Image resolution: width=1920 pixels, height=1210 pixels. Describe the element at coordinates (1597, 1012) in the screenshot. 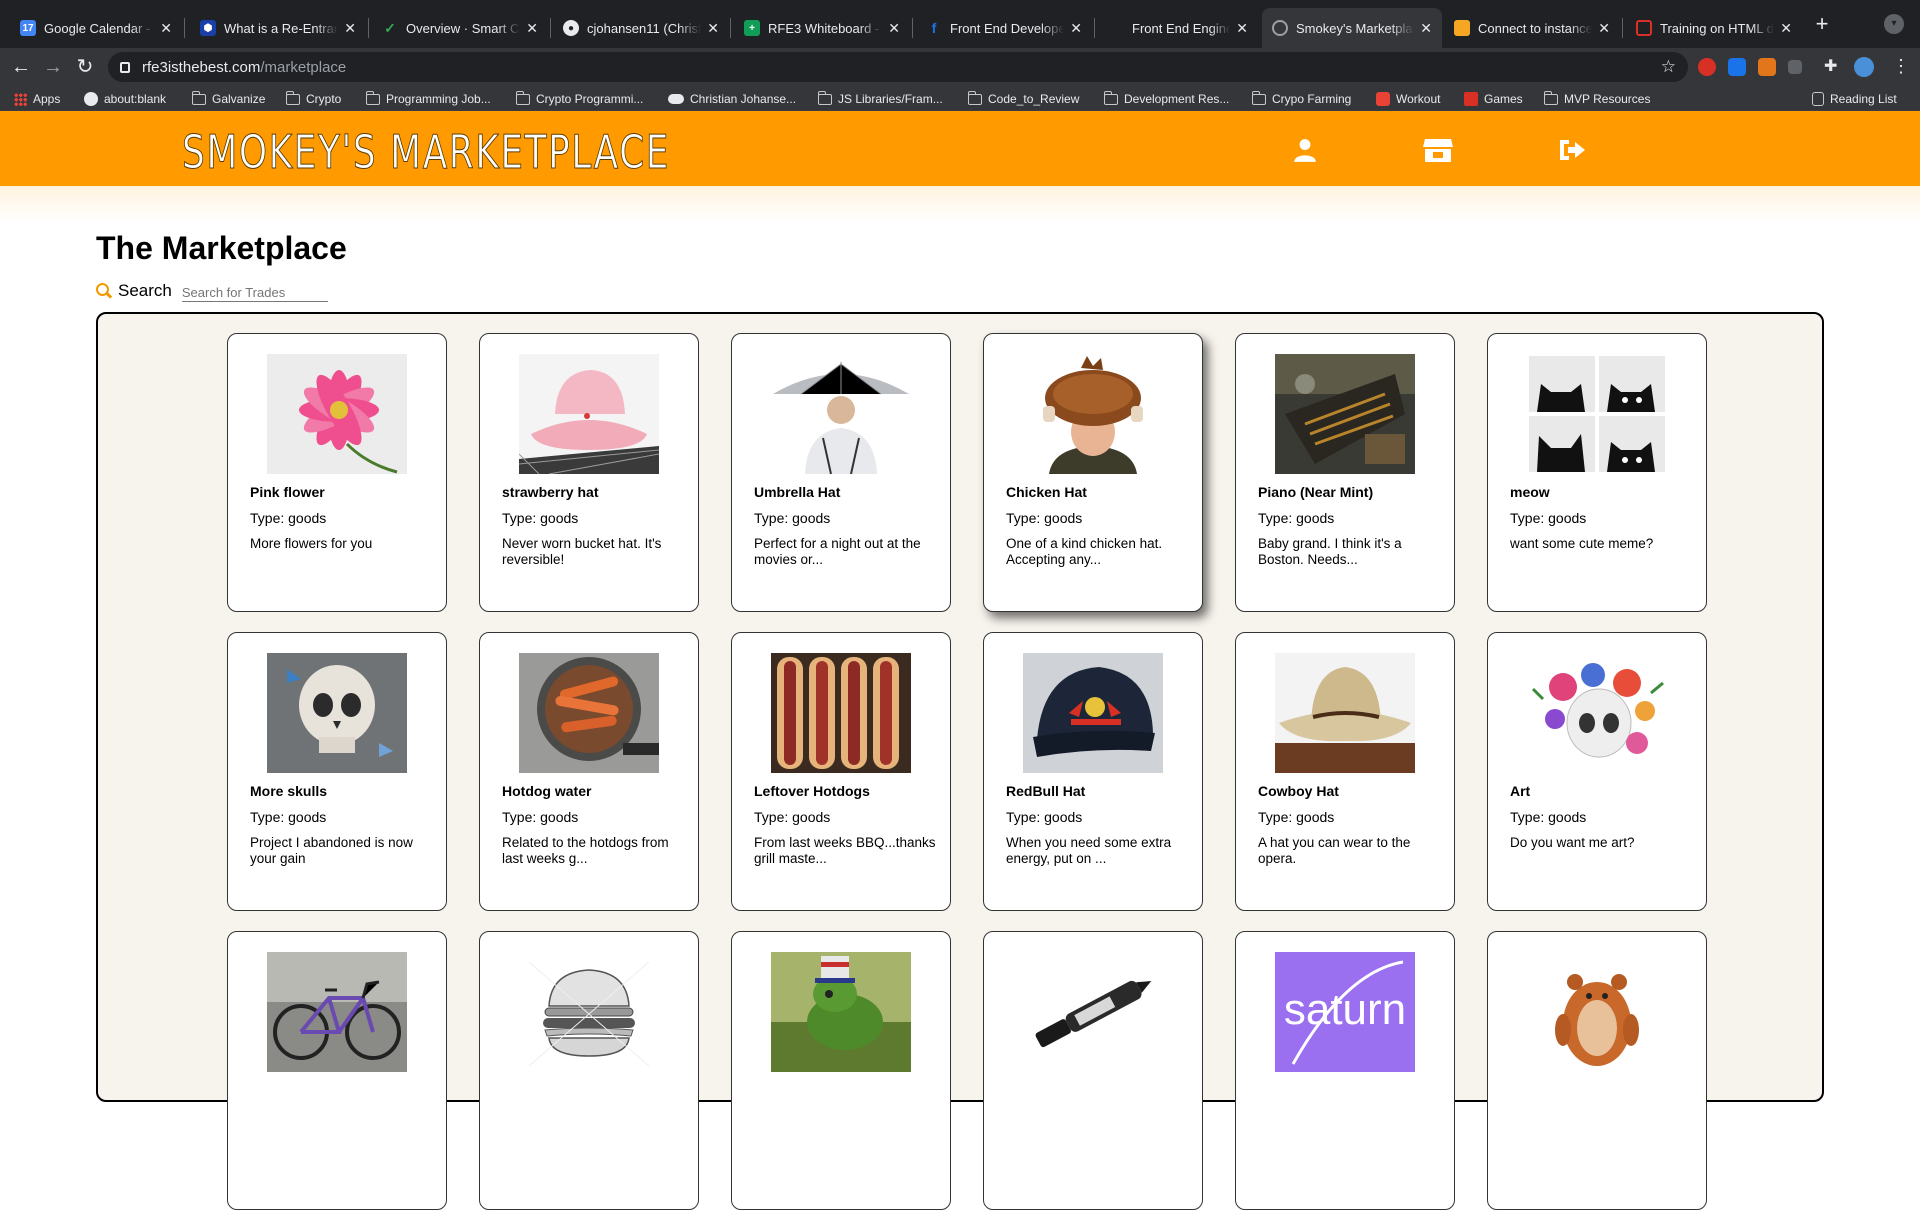

I see `plush-bear-image` at that location.